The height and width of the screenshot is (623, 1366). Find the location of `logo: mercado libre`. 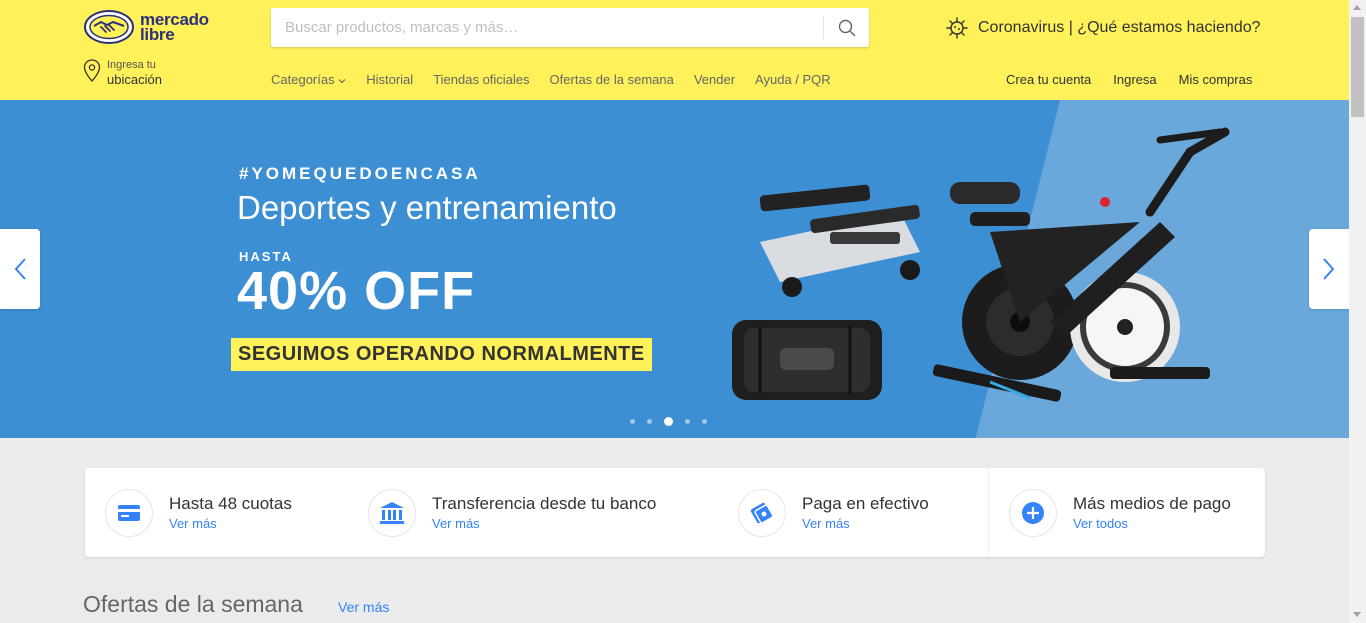

logo: mercado libre is located at coordinates (146, 27).